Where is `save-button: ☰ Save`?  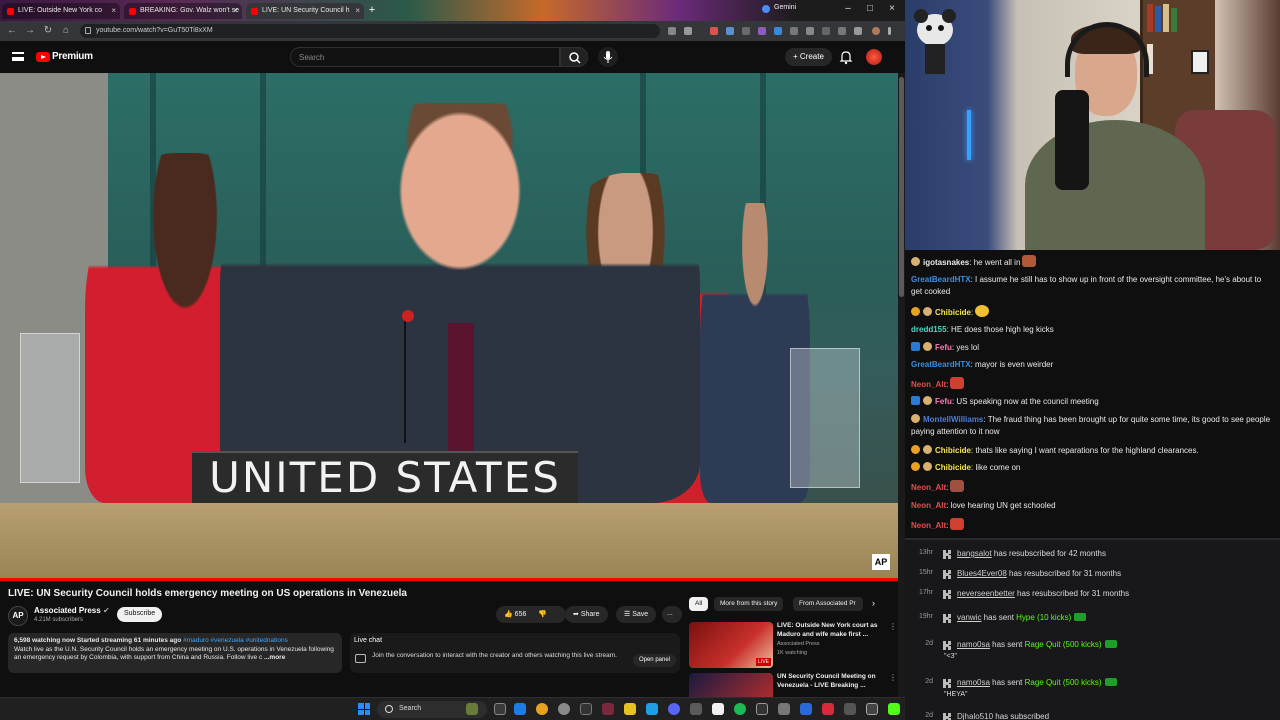
save-button: ☰ Save is located at coordinates (636, 614).